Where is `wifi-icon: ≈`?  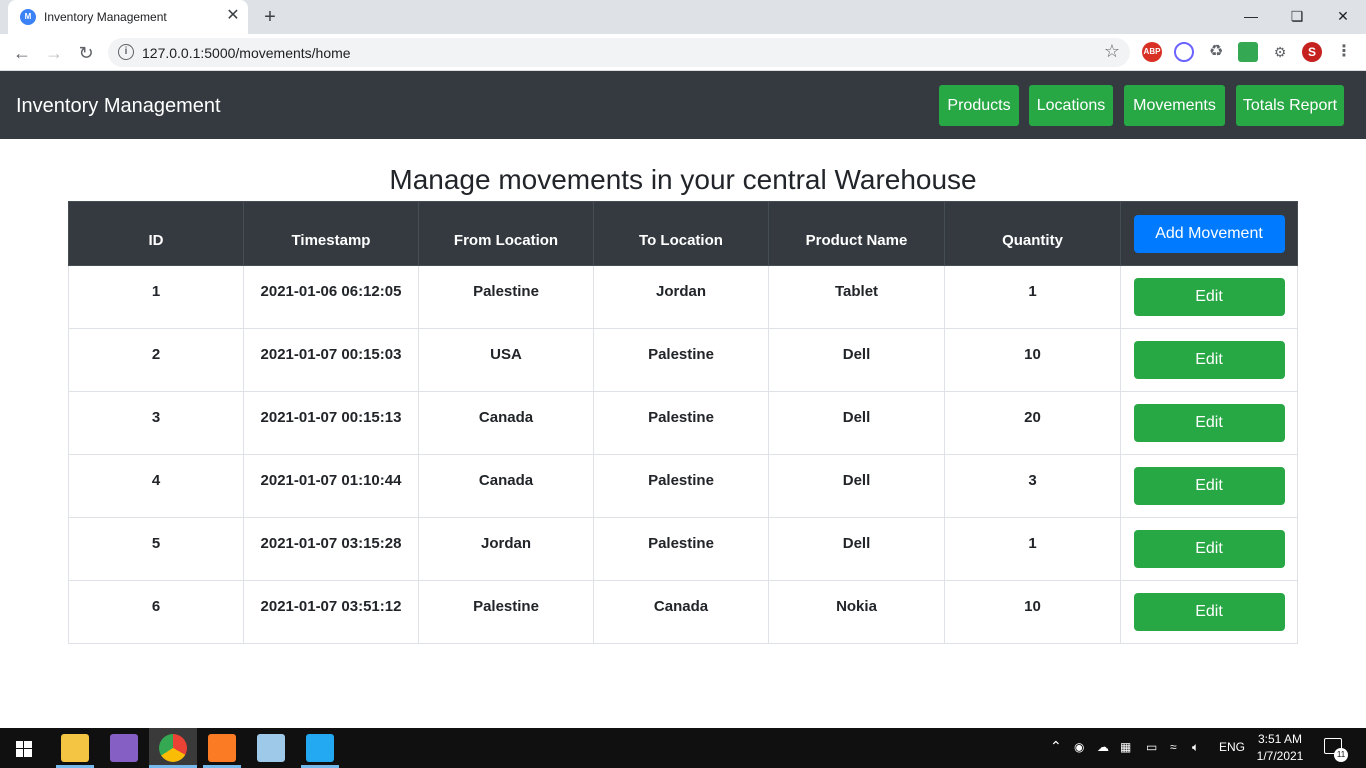 wifi-icon: ≈ is located at coordinates (1173, 747).